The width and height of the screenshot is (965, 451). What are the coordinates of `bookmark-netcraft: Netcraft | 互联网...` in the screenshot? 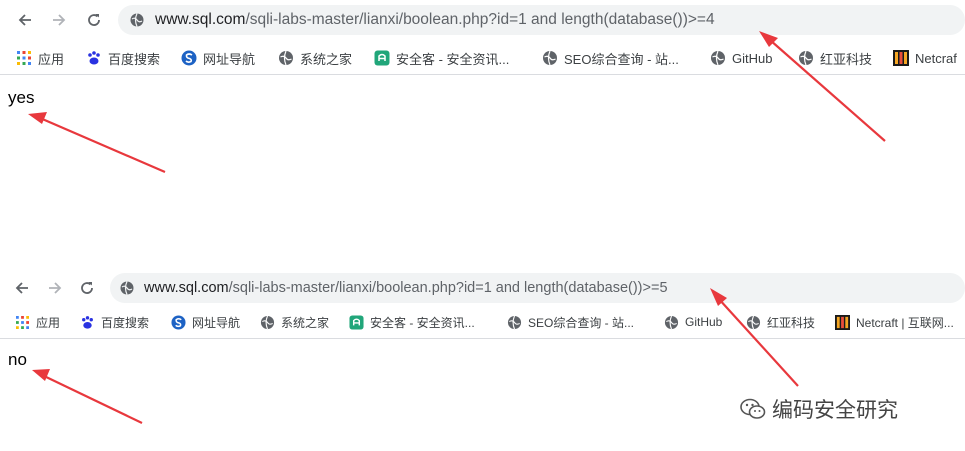 It's located at (894, 322).